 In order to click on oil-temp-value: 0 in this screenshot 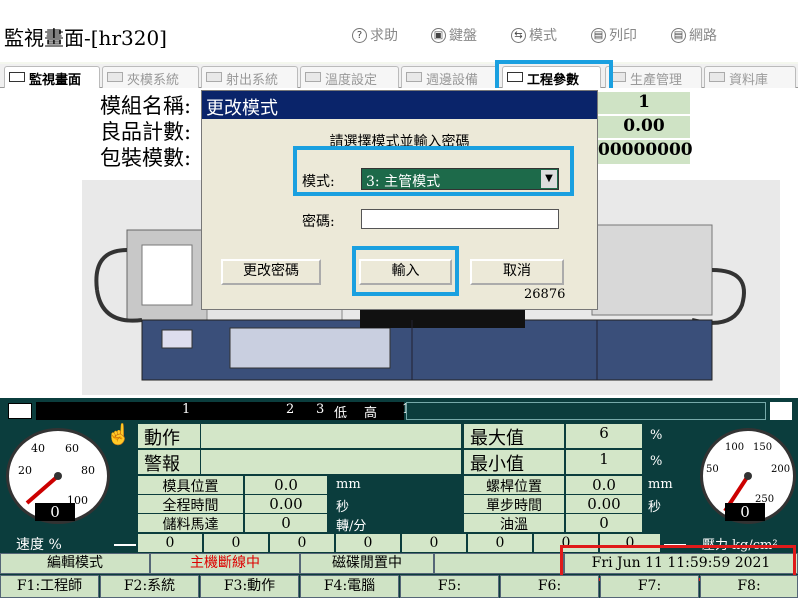, I will do `click(604, 523)`.